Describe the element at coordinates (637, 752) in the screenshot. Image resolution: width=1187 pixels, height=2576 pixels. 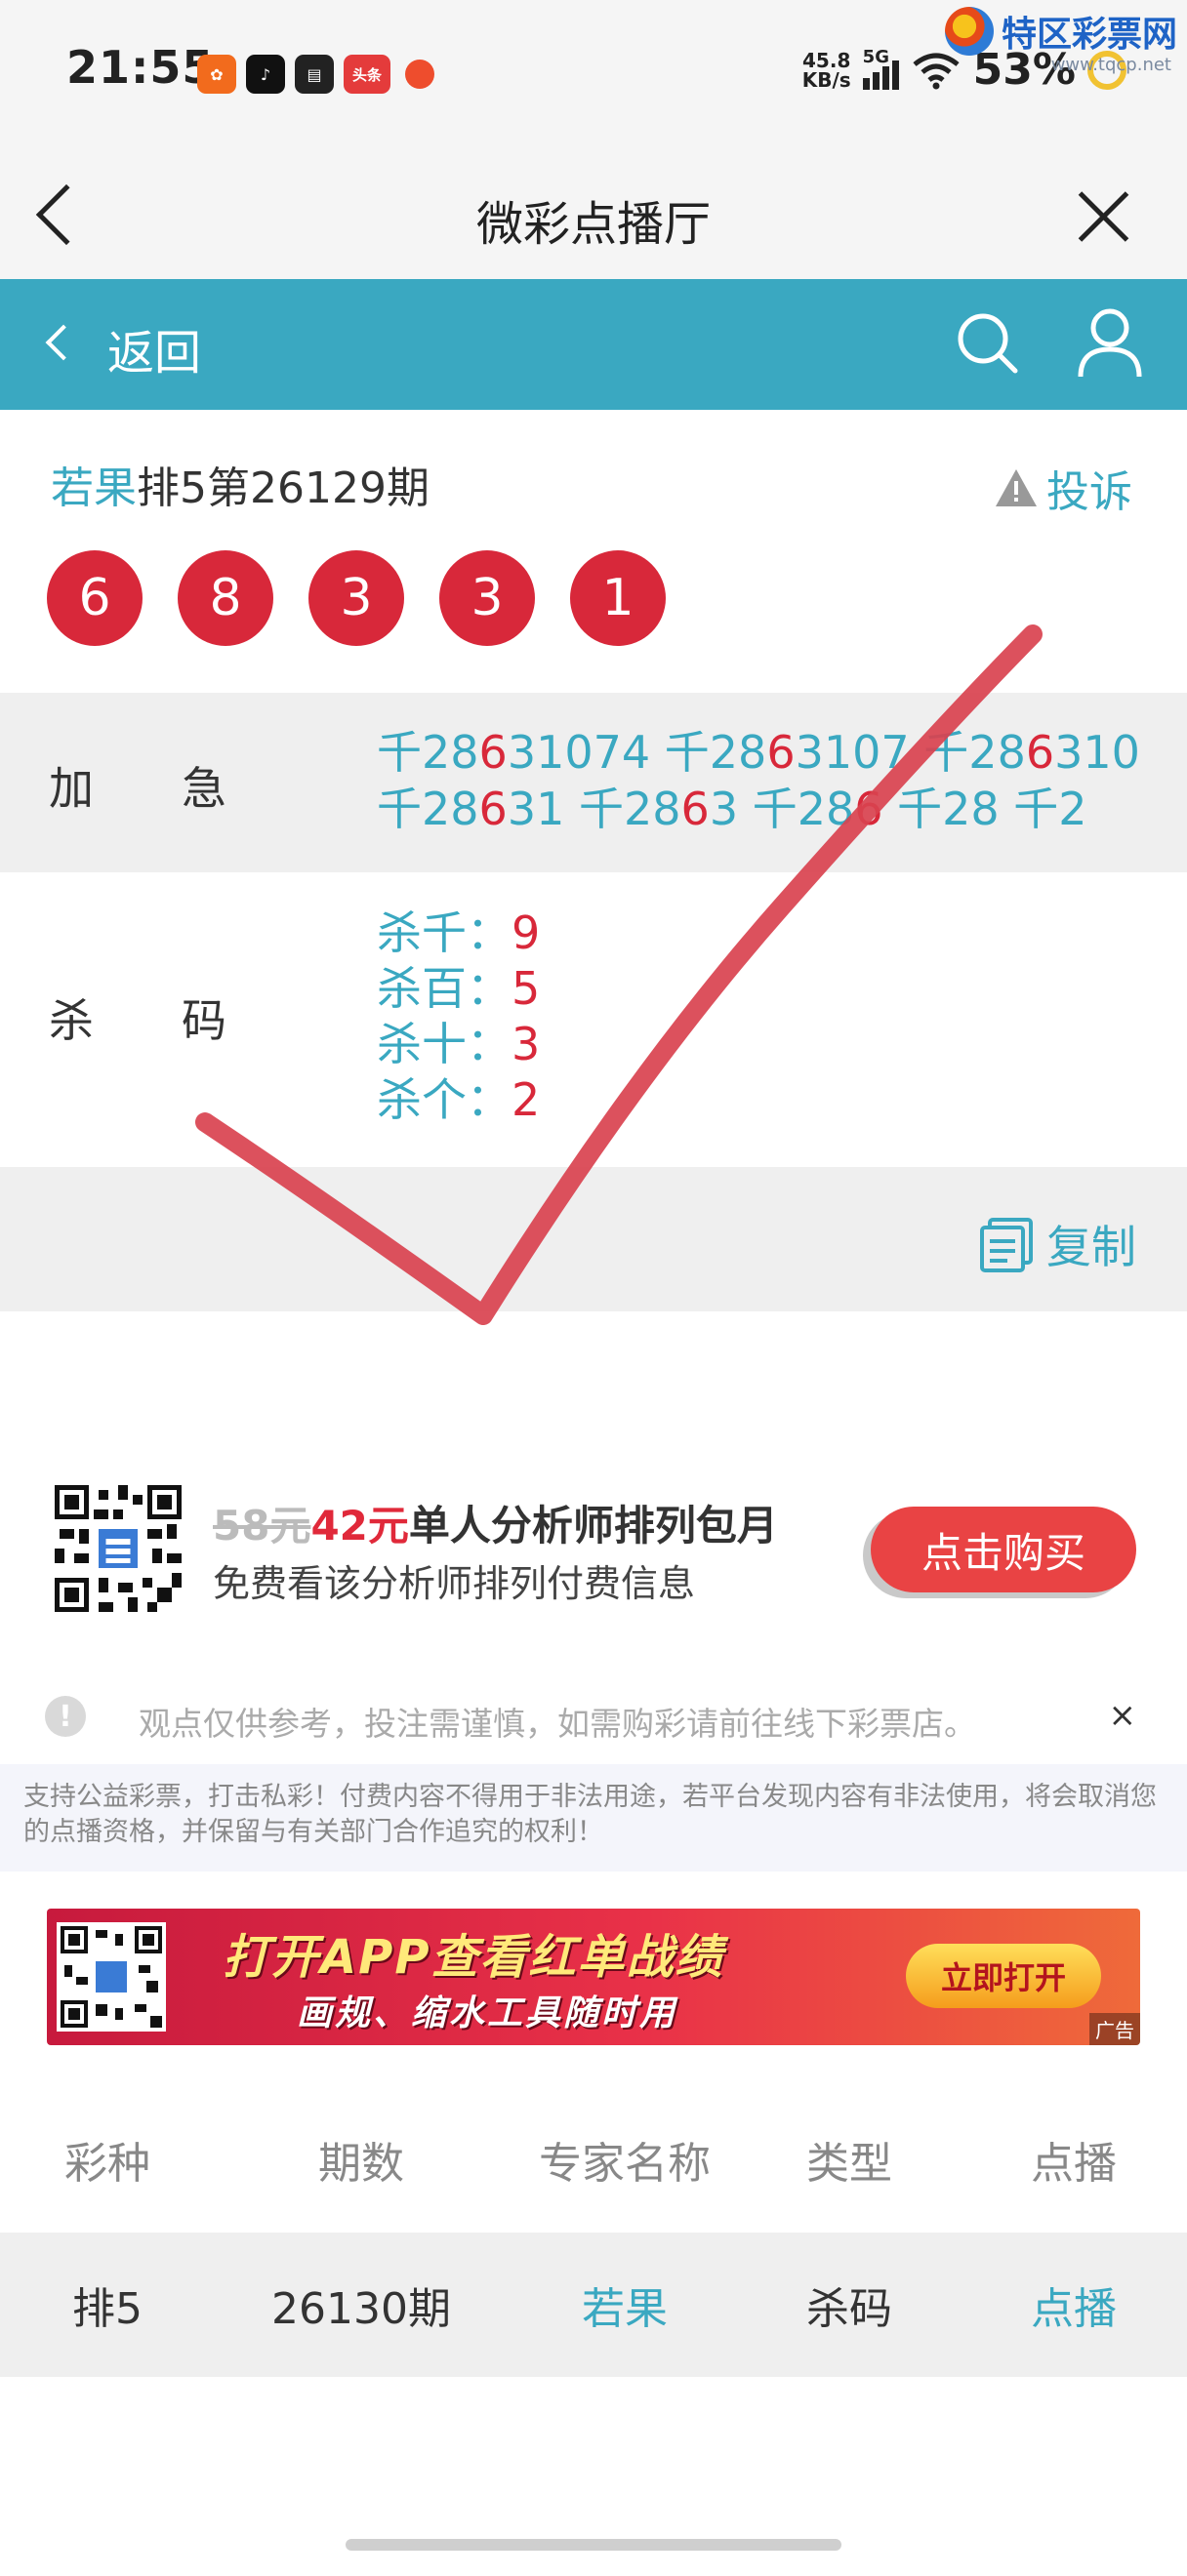
I see `urgent-text: 31074 千28` at that location.